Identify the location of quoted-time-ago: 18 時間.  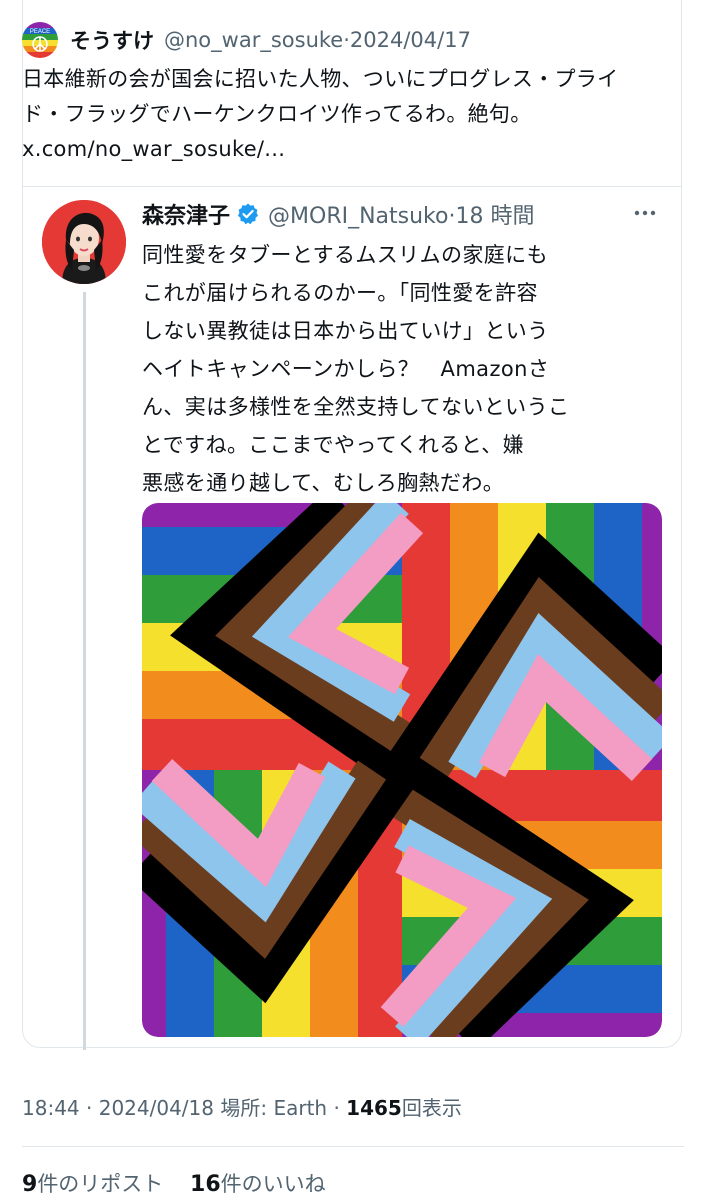
(494, 216).